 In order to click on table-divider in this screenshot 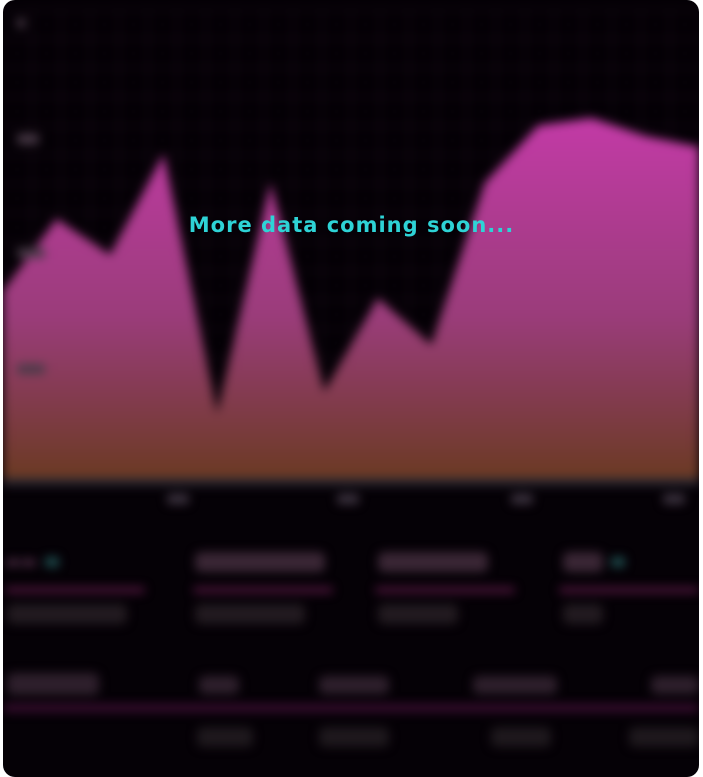, I will do `click(351, 708)`.